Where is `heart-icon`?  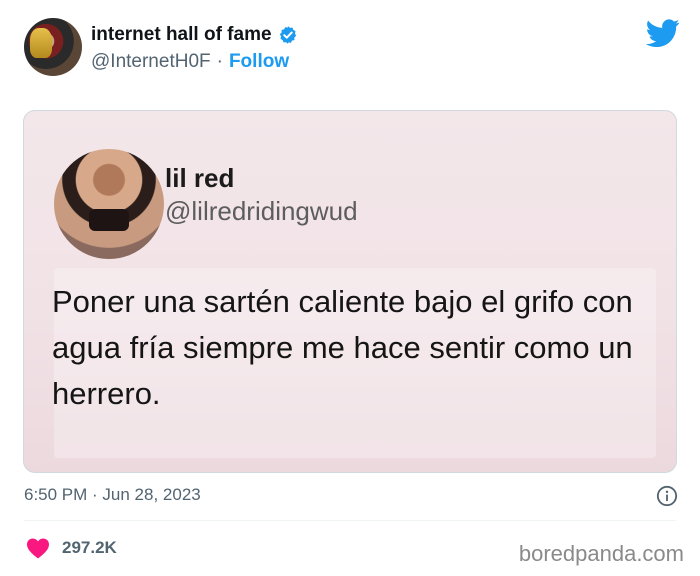
heart-icon is located at coordinates (38, 548).